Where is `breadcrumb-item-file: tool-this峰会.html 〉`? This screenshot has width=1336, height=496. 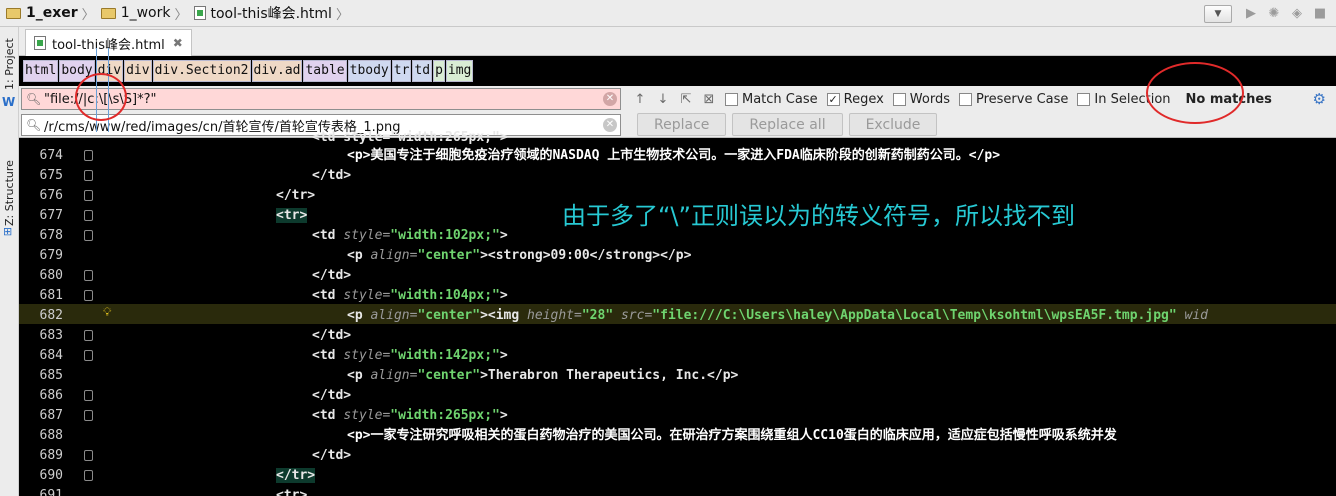
breadcrumb-item-file: tool-this峰会.html 〉 is located at coordinates (274, 13).